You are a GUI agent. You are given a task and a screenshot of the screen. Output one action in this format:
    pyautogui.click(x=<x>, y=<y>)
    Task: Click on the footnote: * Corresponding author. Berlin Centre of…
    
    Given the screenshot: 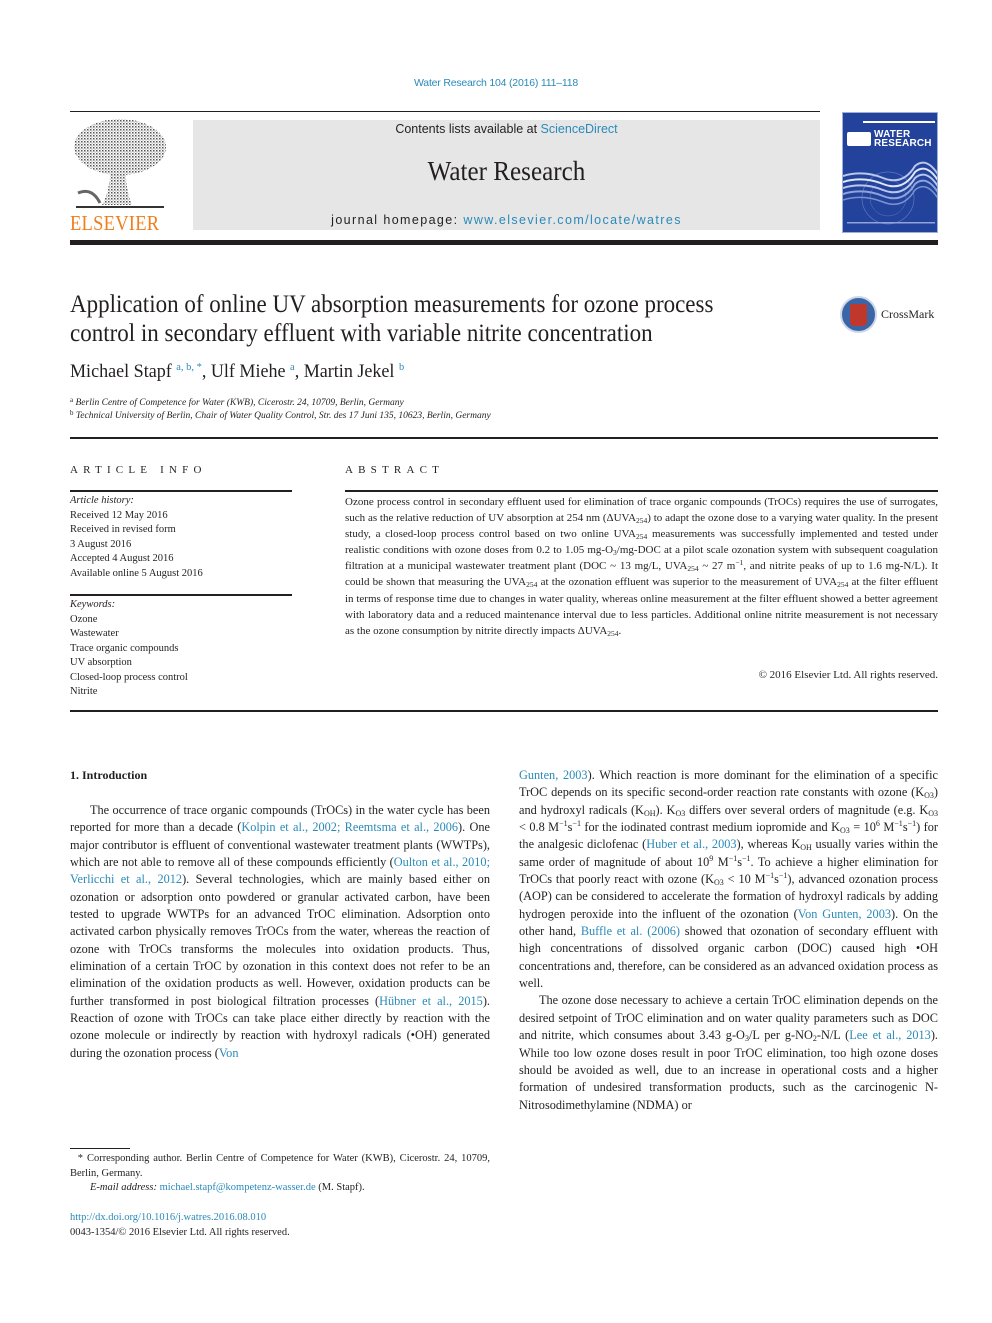 What is the action you would take?
    pyautogui.click(x=280, y=1174)
    